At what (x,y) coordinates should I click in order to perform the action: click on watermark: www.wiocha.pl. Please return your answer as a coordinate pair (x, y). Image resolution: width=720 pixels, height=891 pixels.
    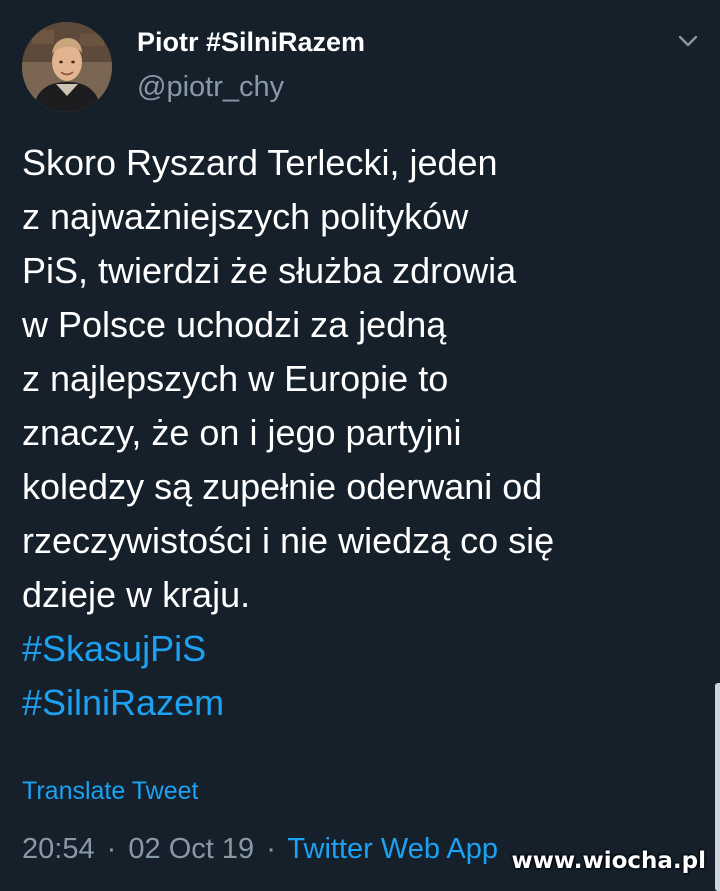
    Looking at the image, I should click on (608, 861).